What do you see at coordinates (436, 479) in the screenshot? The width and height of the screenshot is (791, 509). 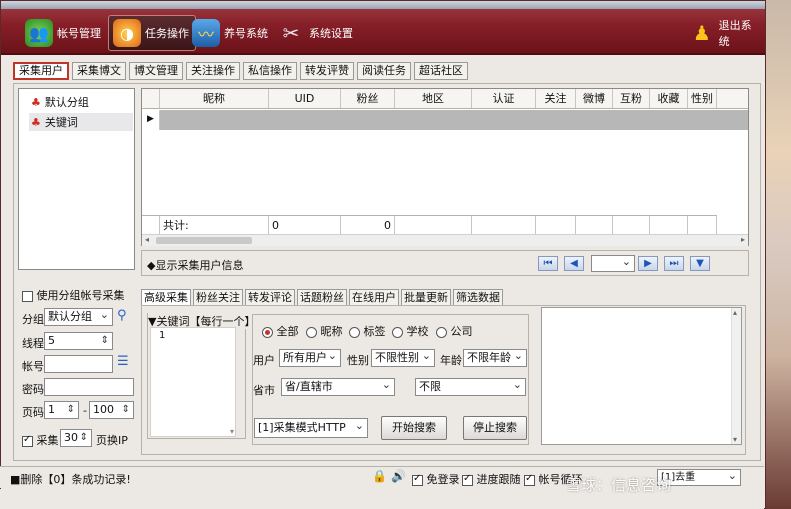 I see `free-login-checkbox: 免登录` at bounding box center [436, 479].